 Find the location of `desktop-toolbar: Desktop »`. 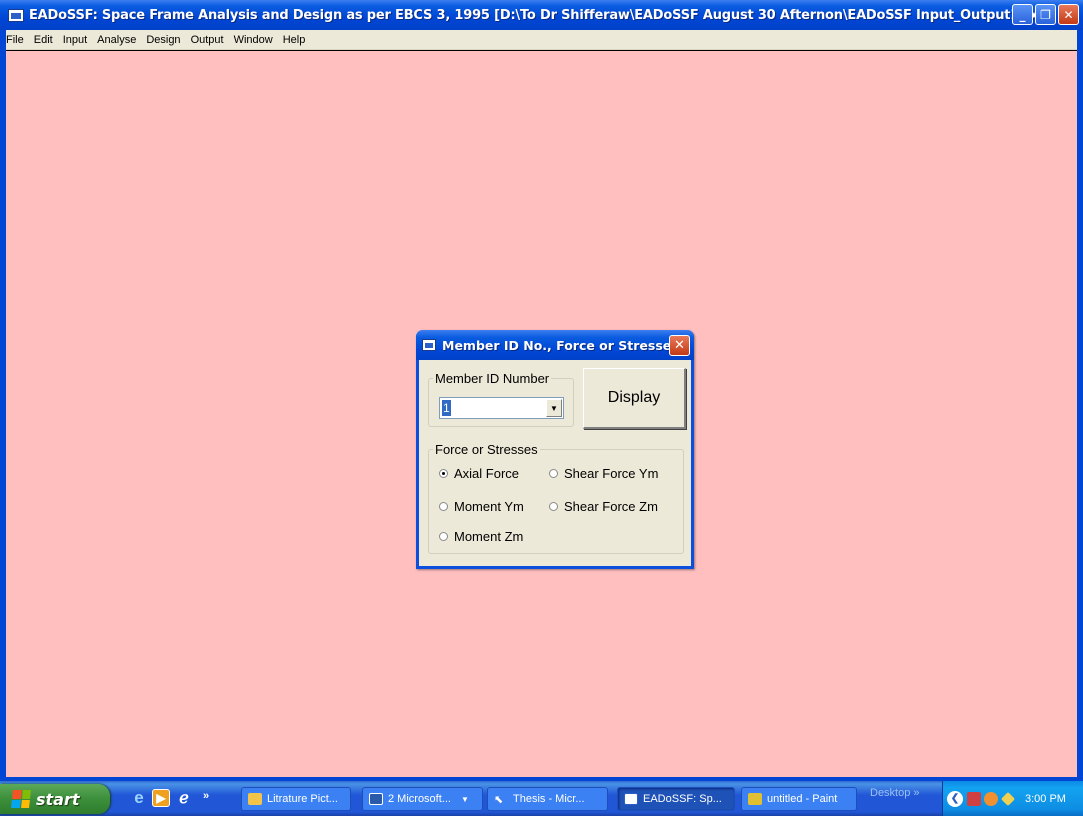

desktop-toolbar: Desktop » is located at coordinates (895, 793).